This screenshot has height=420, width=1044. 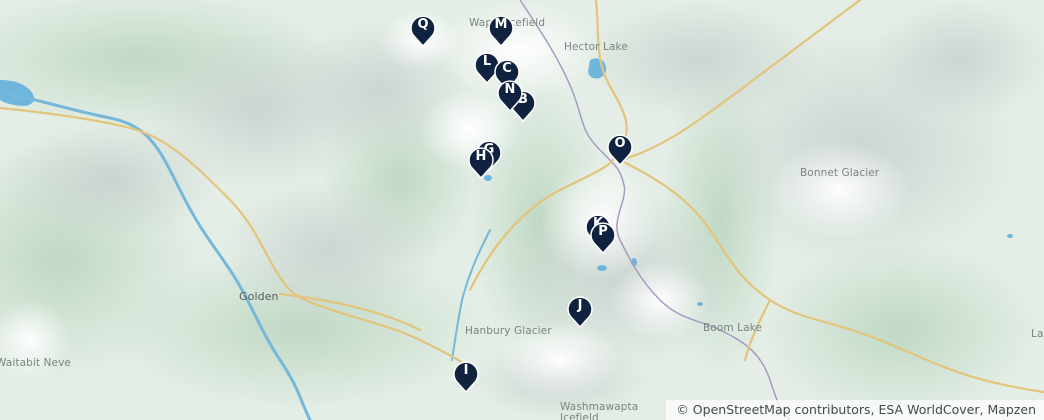 I want to click on map-marker-q: Q, so click(x=423, y=30).